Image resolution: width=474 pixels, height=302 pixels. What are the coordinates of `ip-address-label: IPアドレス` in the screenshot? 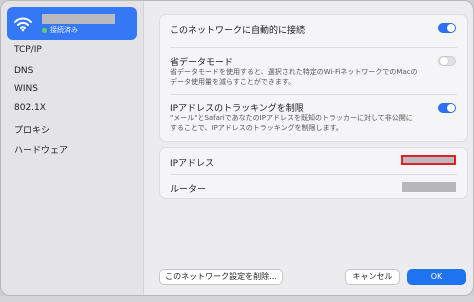 It's located at (192, 164).